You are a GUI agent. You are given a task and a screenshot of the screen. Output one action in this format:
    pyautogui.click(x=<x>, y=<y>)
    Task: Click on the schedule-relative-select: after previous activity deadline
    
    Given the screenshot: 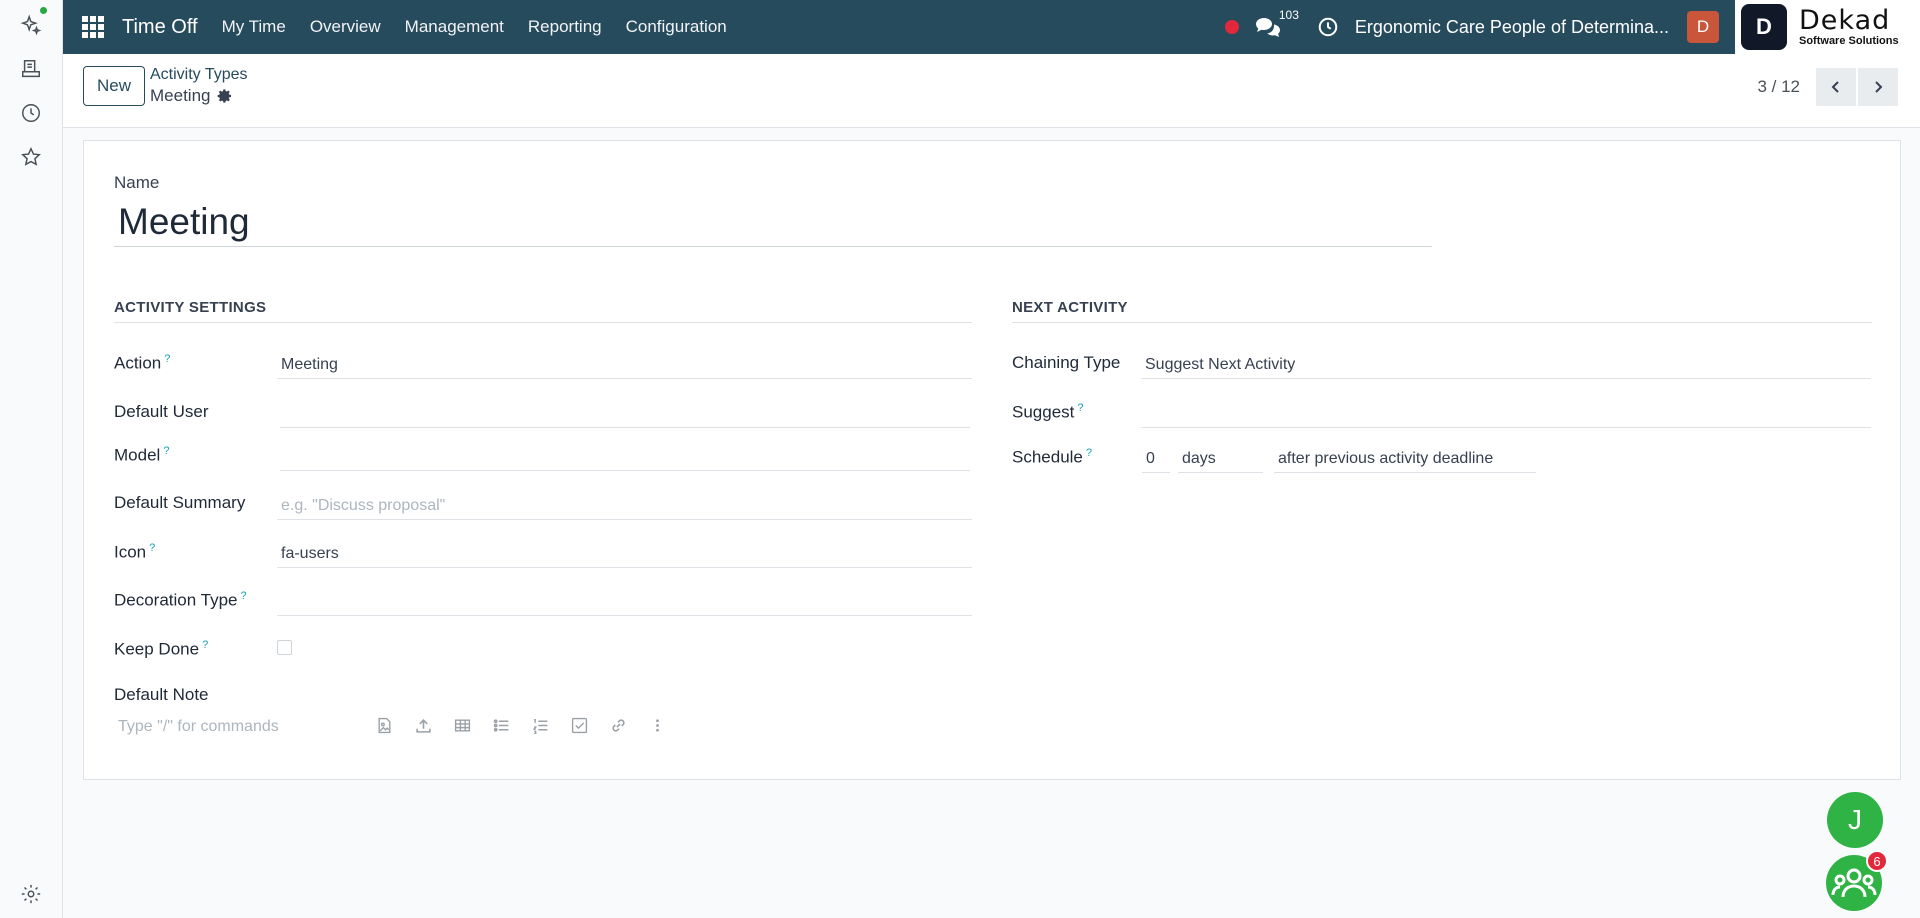 What is the action you would take?
    pyautogui.click(x=1405, y=459)
    